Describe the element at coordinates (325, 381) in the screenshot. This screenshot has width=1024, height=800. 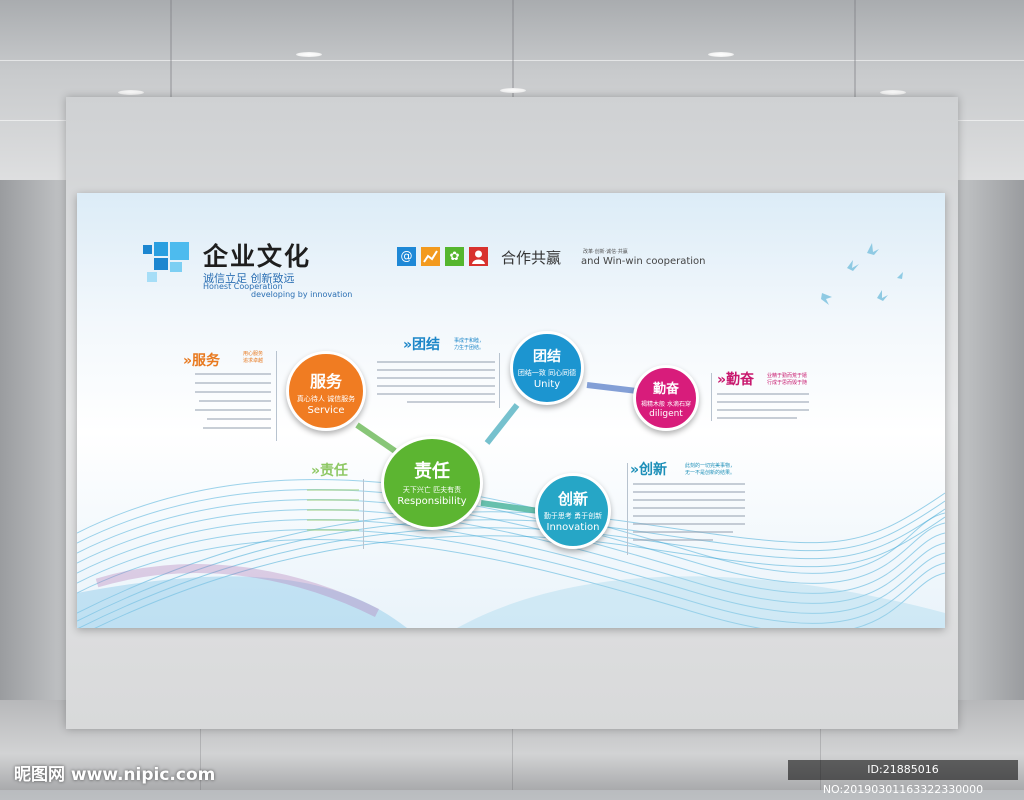
I see `service-circle-title: 服务` at that location.